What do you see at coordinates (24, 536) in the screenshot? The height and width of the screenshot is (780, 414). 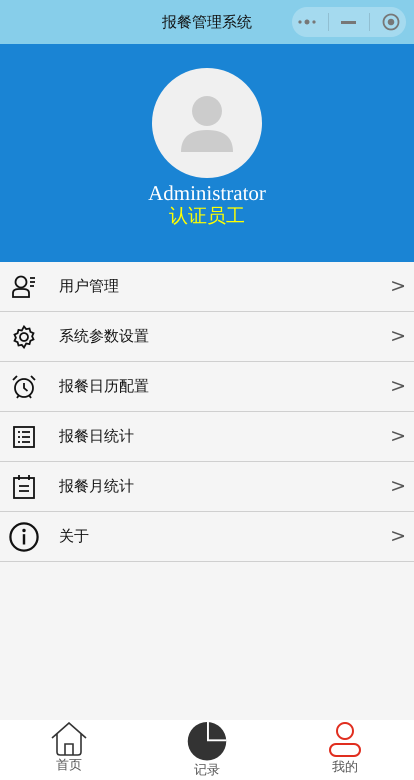 I see `info-icon` at bounding box center [24, 536].